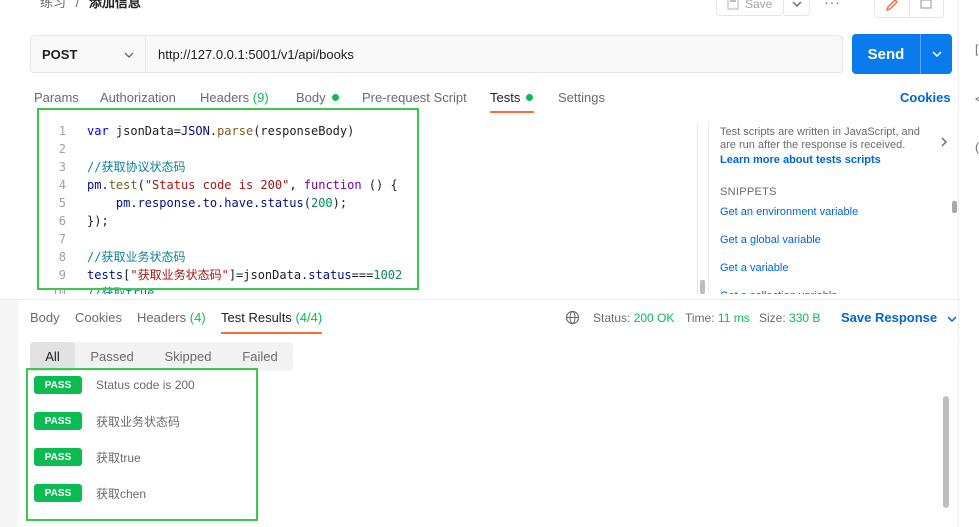 This screenshot has height=527, width=979. I want to click on edit-mode-button, so click(892, 8).